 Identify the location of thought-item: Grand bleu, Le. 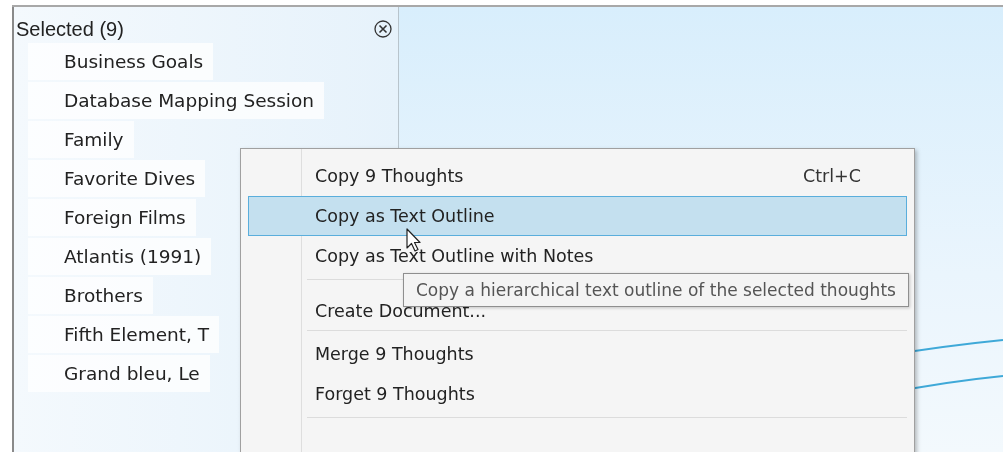
(119, 373).